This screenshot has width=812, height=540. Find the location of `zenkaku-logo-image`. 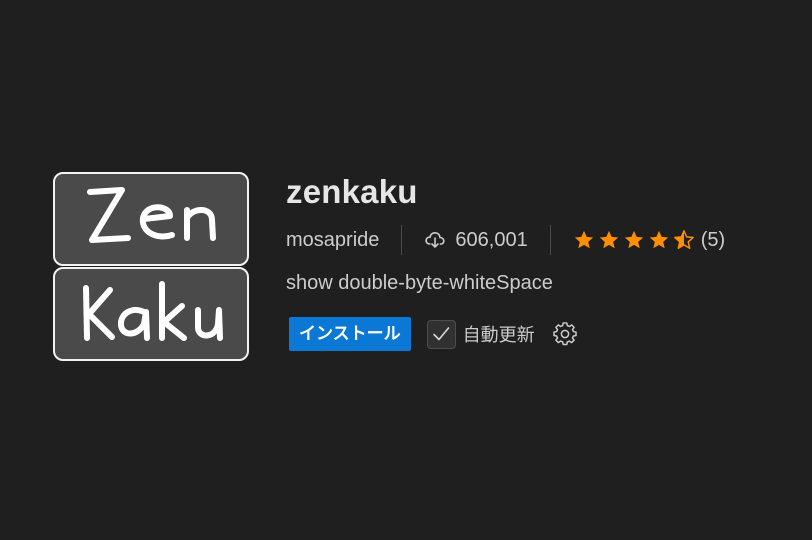

zenkaku-logo-image is located at coordinates (151, 266).